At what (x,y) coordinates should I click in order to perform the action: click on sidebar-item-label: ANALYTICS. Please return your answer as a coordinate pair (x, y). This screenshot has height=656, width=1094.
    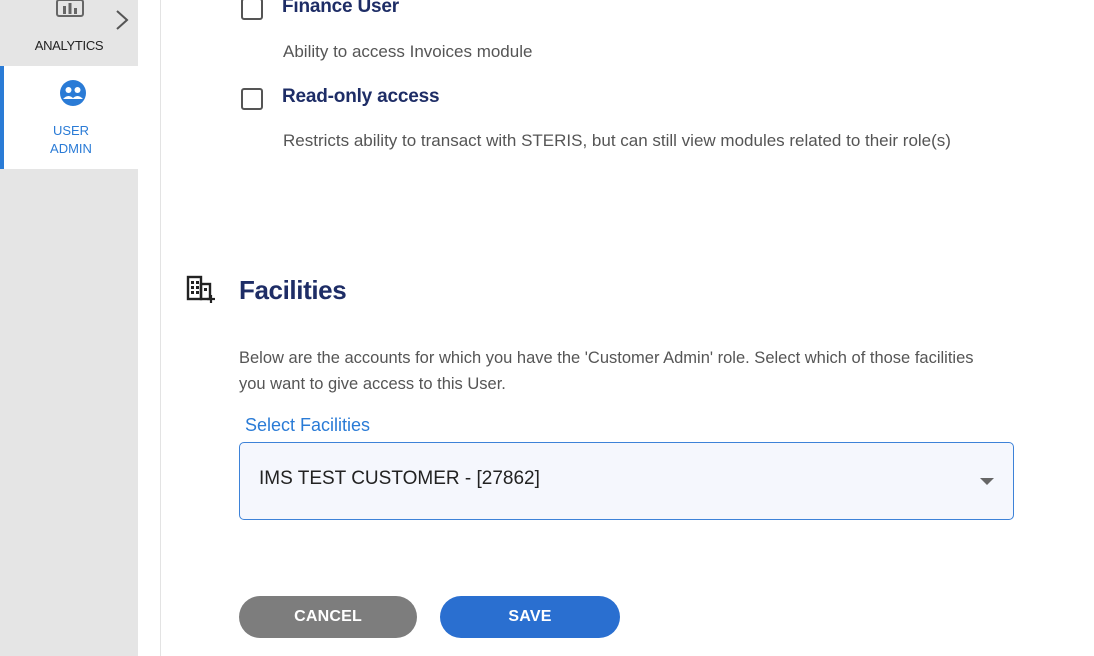
    Looking at the image, I should click on (69, 45).